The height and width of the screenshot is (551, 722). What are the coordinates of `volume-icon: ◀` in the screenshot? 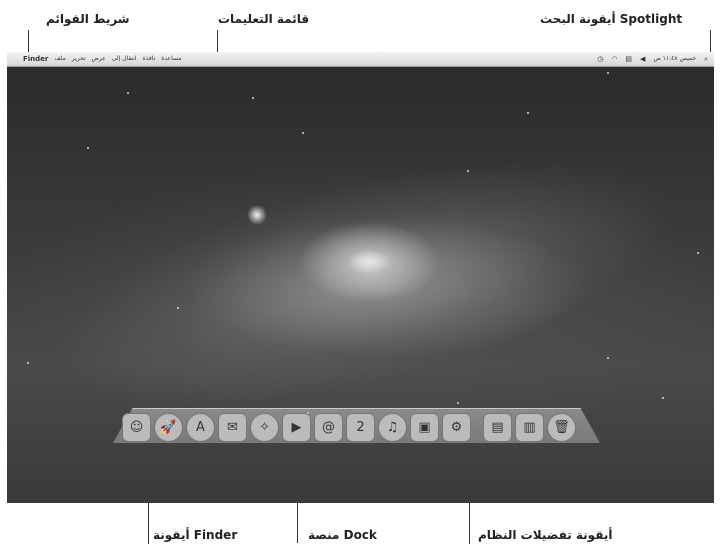 It's located at (642, 59).